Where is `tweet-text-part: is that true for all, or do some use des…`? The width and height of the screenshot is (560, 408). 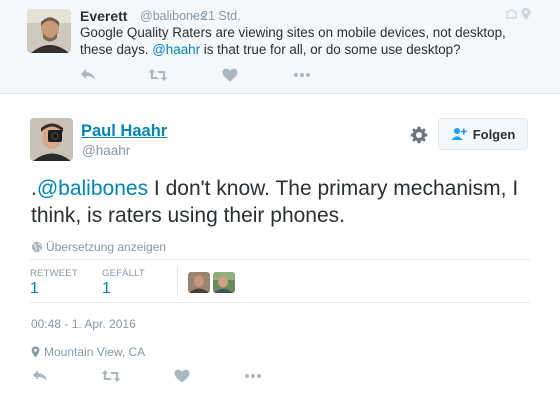 tweet-text-part: is that true for all, or do some use des… is located at coordinates (330, 49).